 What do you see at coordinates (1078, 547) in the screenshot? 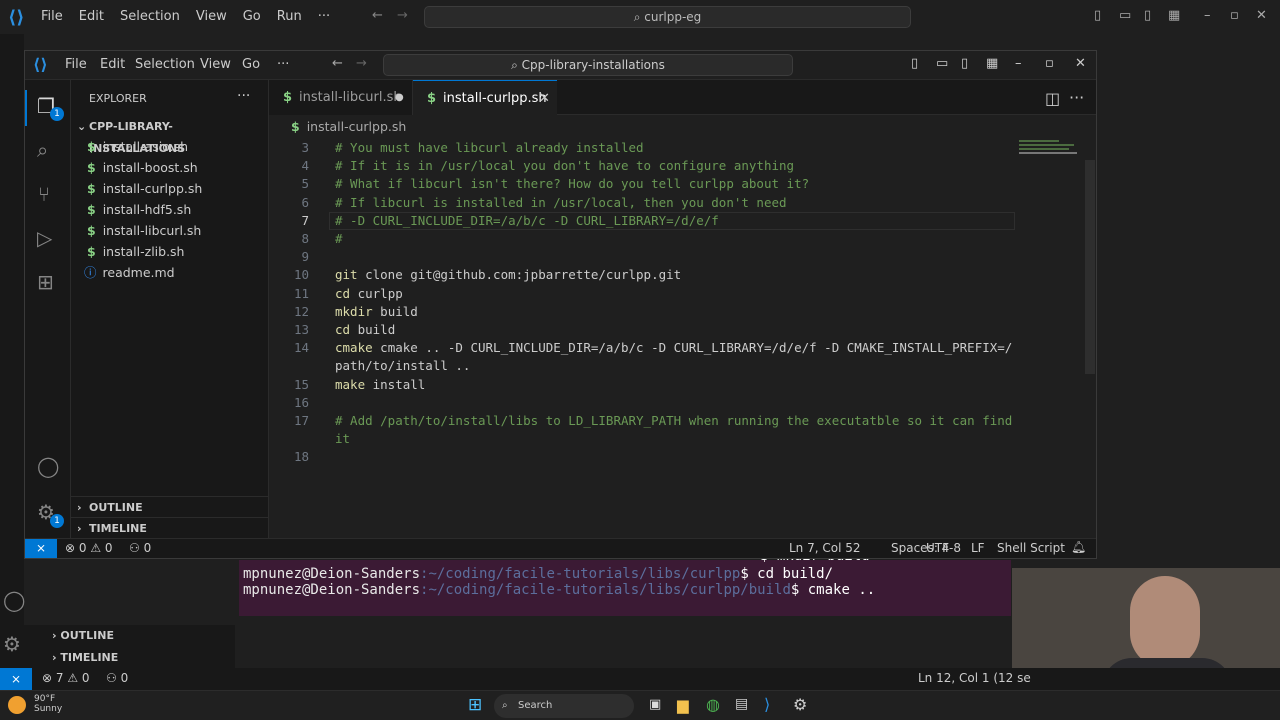
I see `notifications-bell-icon: 🔔︎` at bounding box center [1078, 547].